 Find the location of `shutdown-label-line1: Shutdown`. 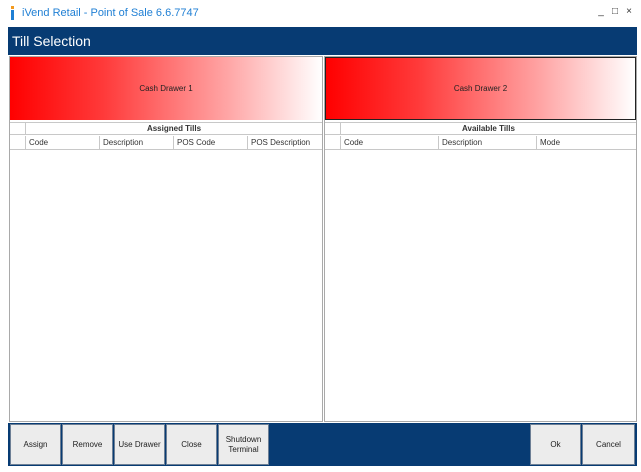

shutdown-label-line1: Shutdown is located at coordinates (243, 439).